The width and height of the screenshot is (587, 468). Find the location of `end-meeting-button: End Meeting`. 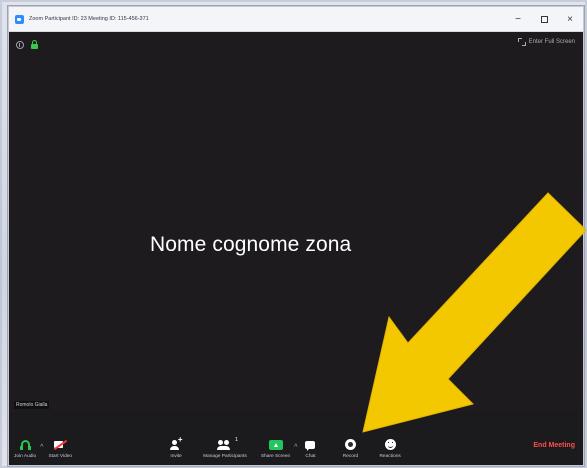

end-meeting-button: End Meeting is located at coordinates (554, 445).